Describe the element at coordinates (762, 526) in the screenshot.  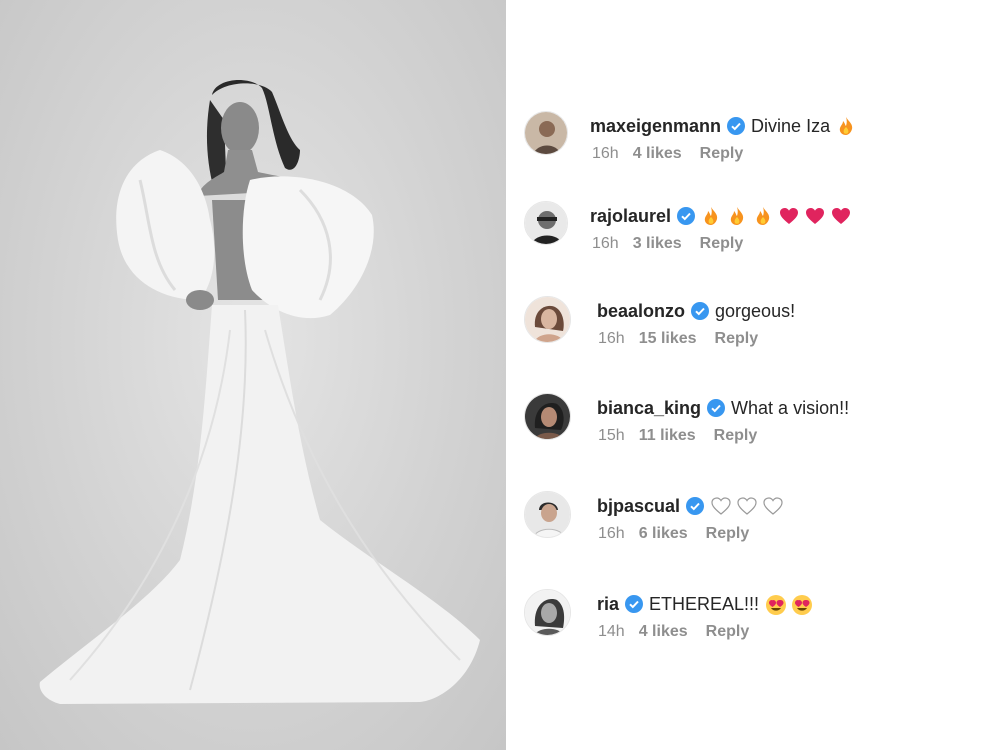
I see `comment-item: bjpascual 16h 6 likes Reply` at that location.